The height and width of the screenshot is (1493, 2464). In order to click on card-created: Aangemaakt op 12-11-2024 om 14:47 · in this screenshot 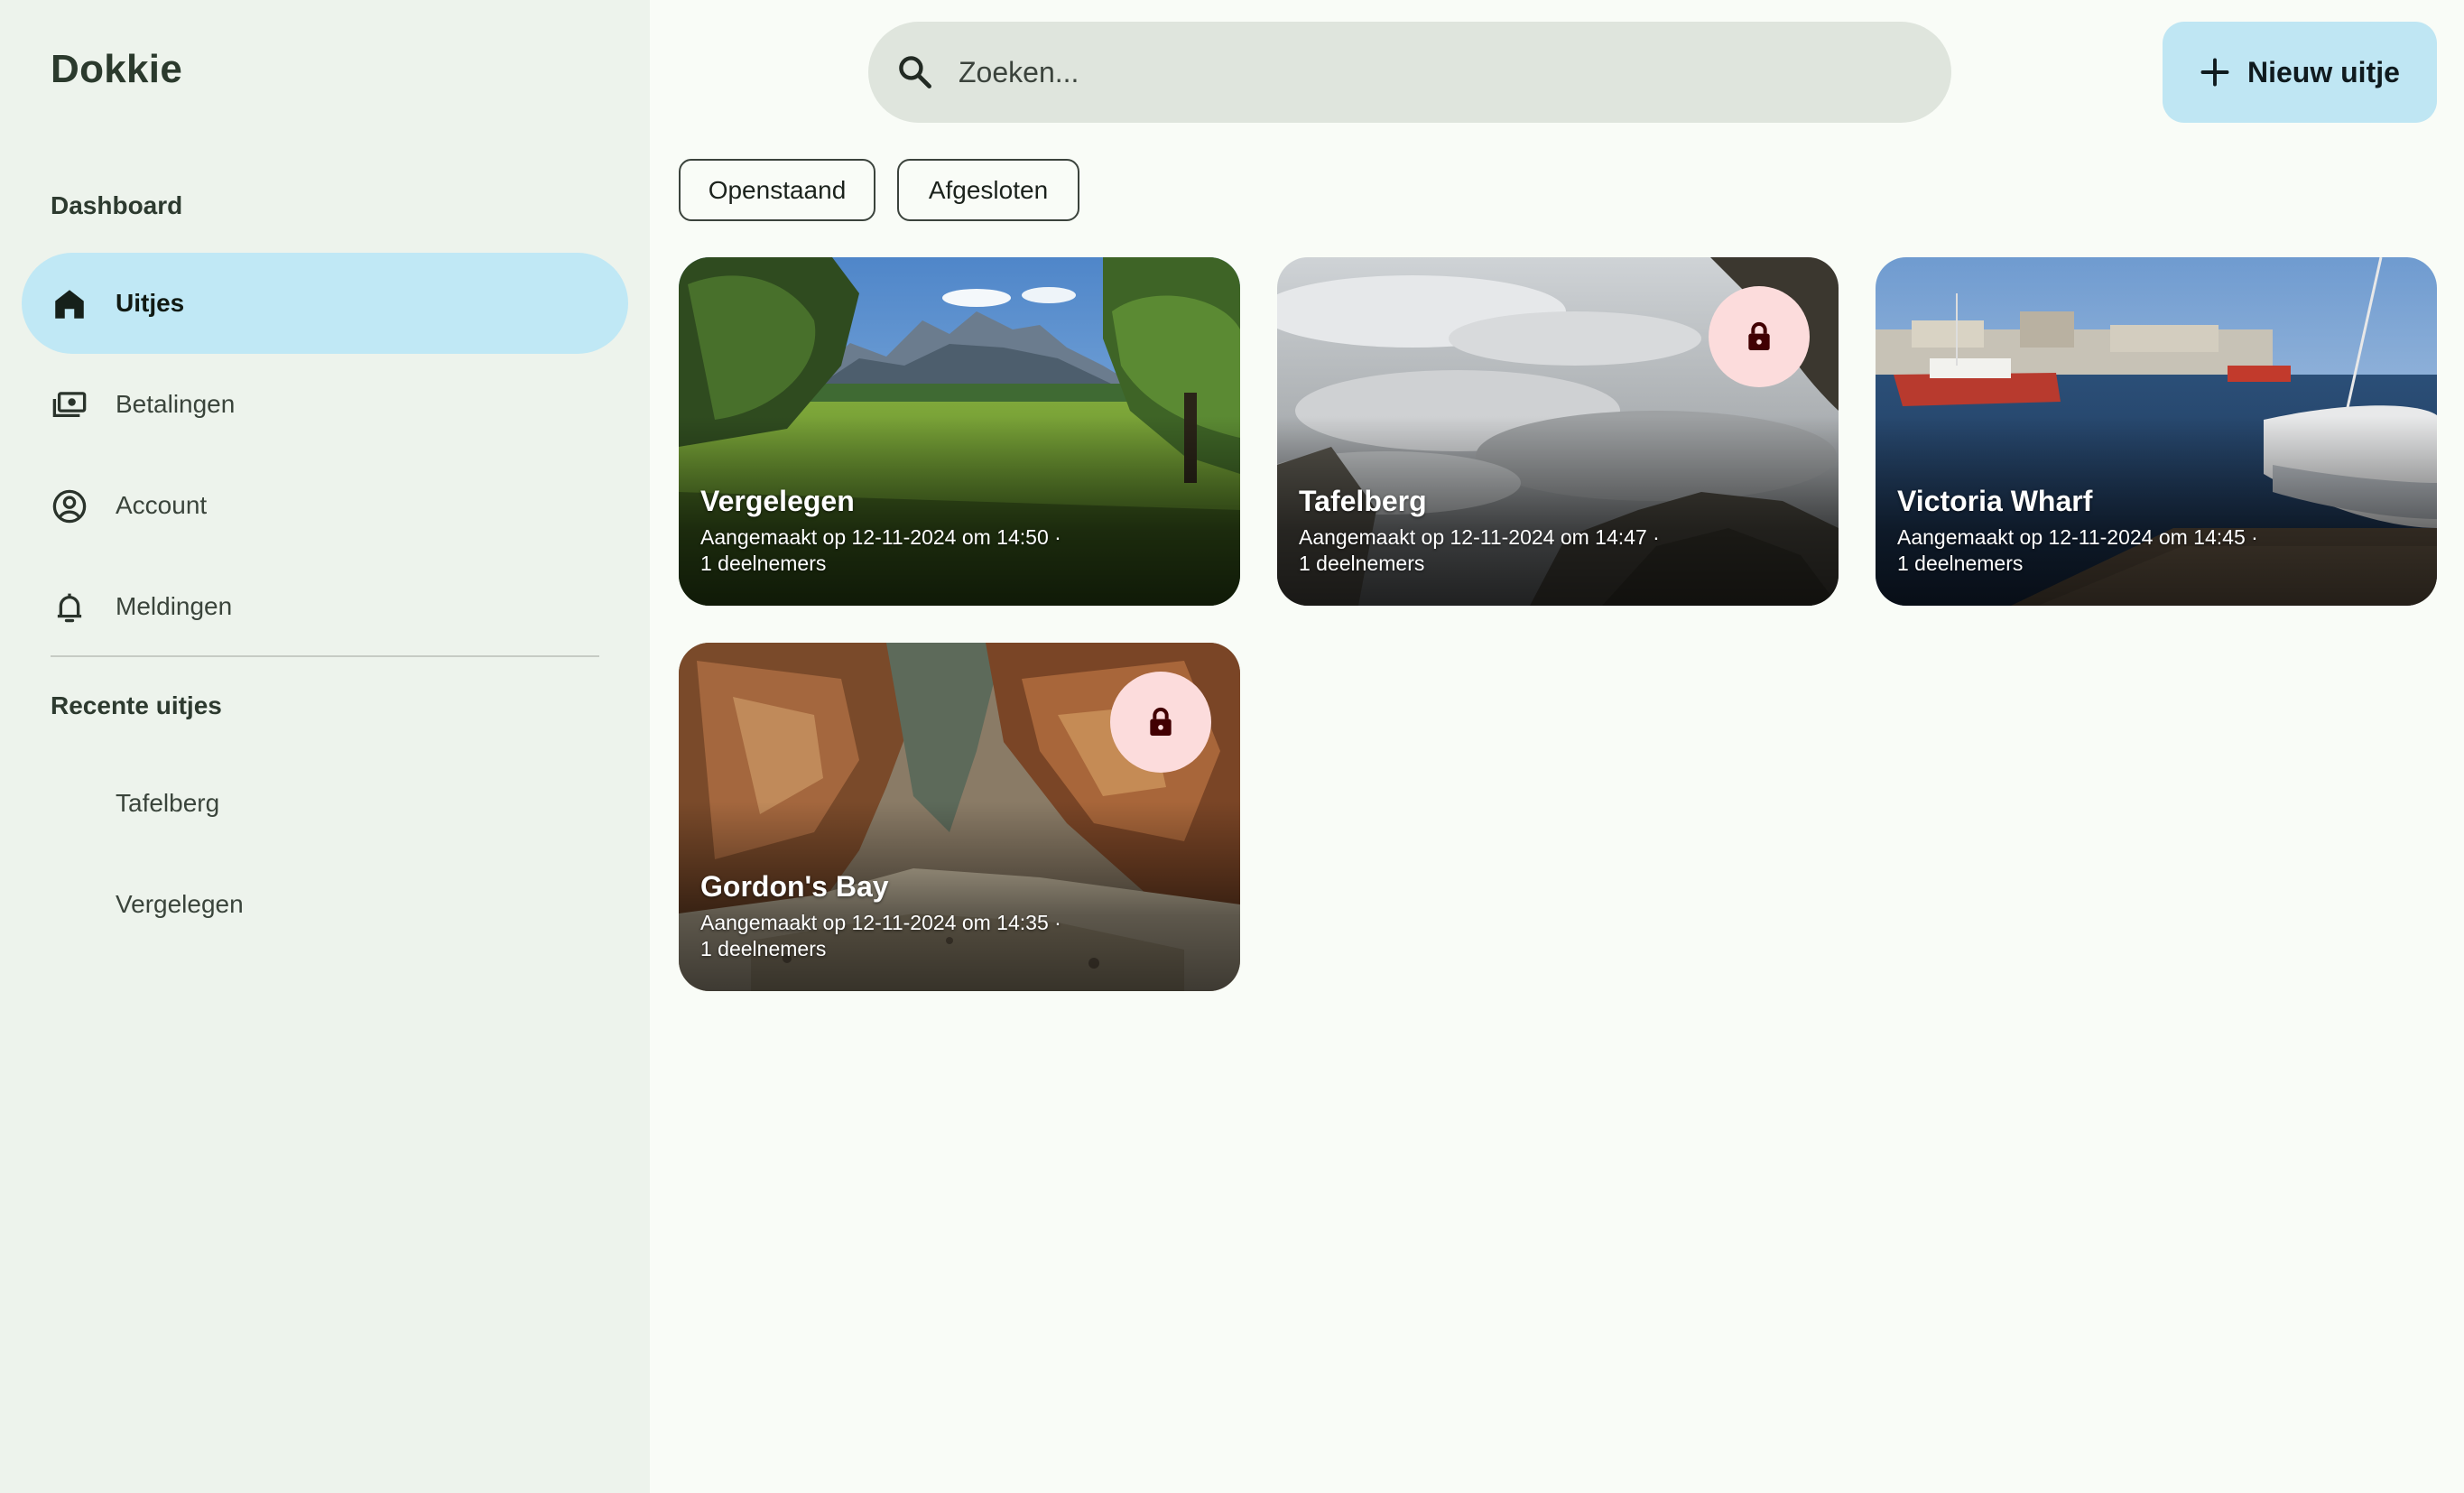, I will do `click(1479, 537)`.